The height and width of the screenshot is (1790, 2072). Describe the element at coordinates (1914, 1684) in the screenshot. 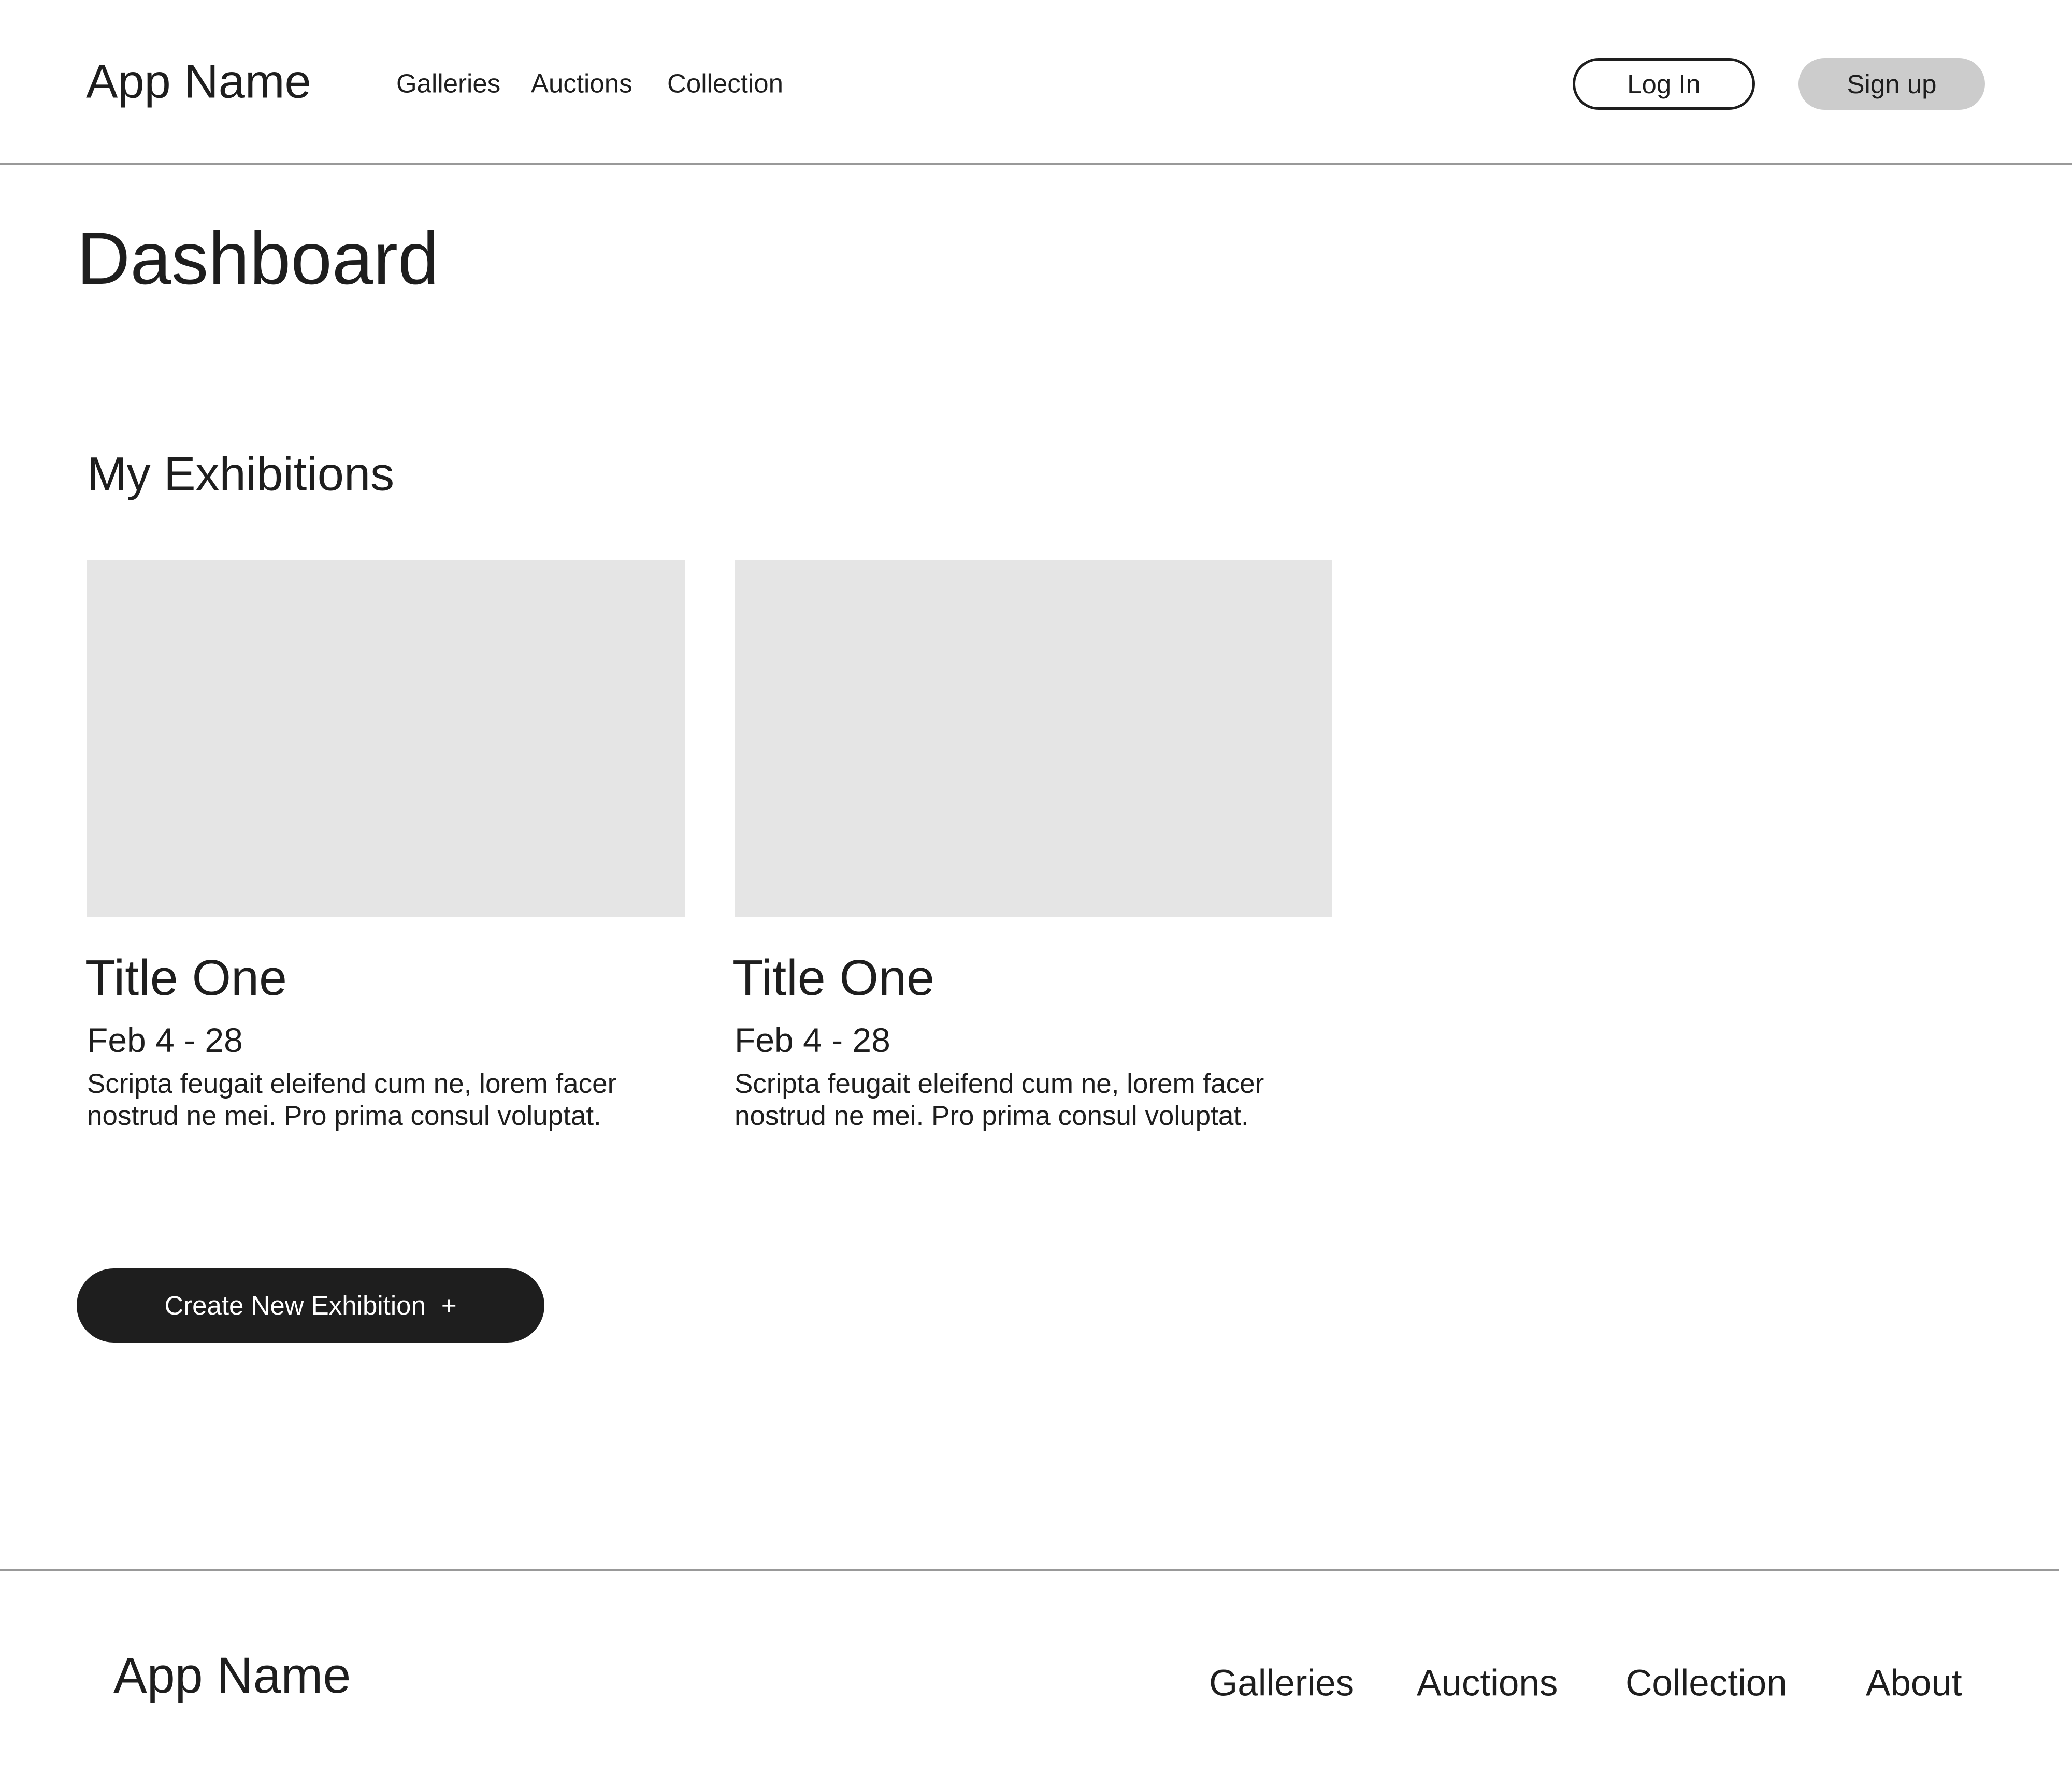

I see `footer-link-about: About` at that location.